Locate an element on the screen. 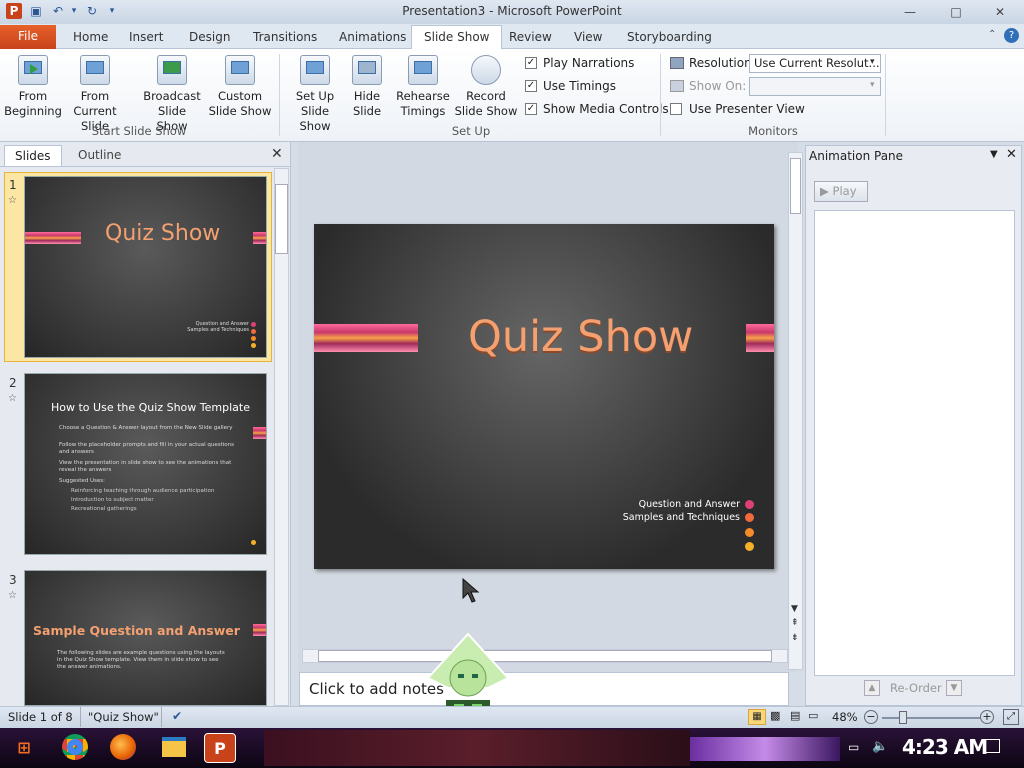 The width and height of the screenshot is (1024, 768). monitor-icon is located at coordinates (677, 86).